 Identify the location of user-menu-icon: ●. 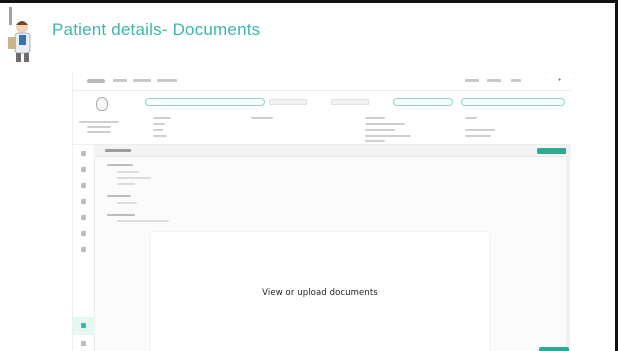
(559, 80).